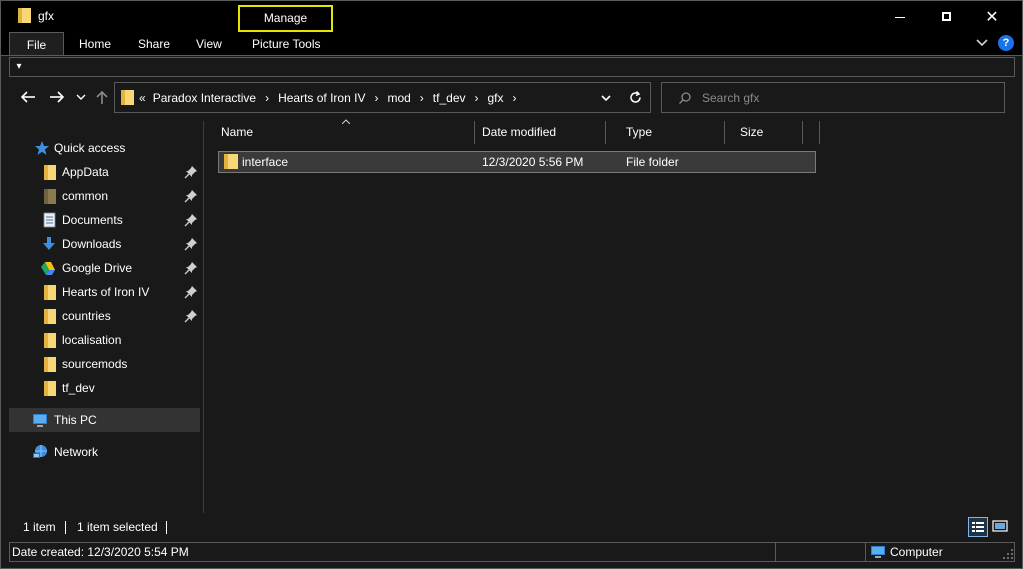 The height and width of the screenshot is (569, 1023). What do you see at coordinates (1006, 43) in the screenshot?
I see `help-icon: ?` at bounding box center [1006, 43].